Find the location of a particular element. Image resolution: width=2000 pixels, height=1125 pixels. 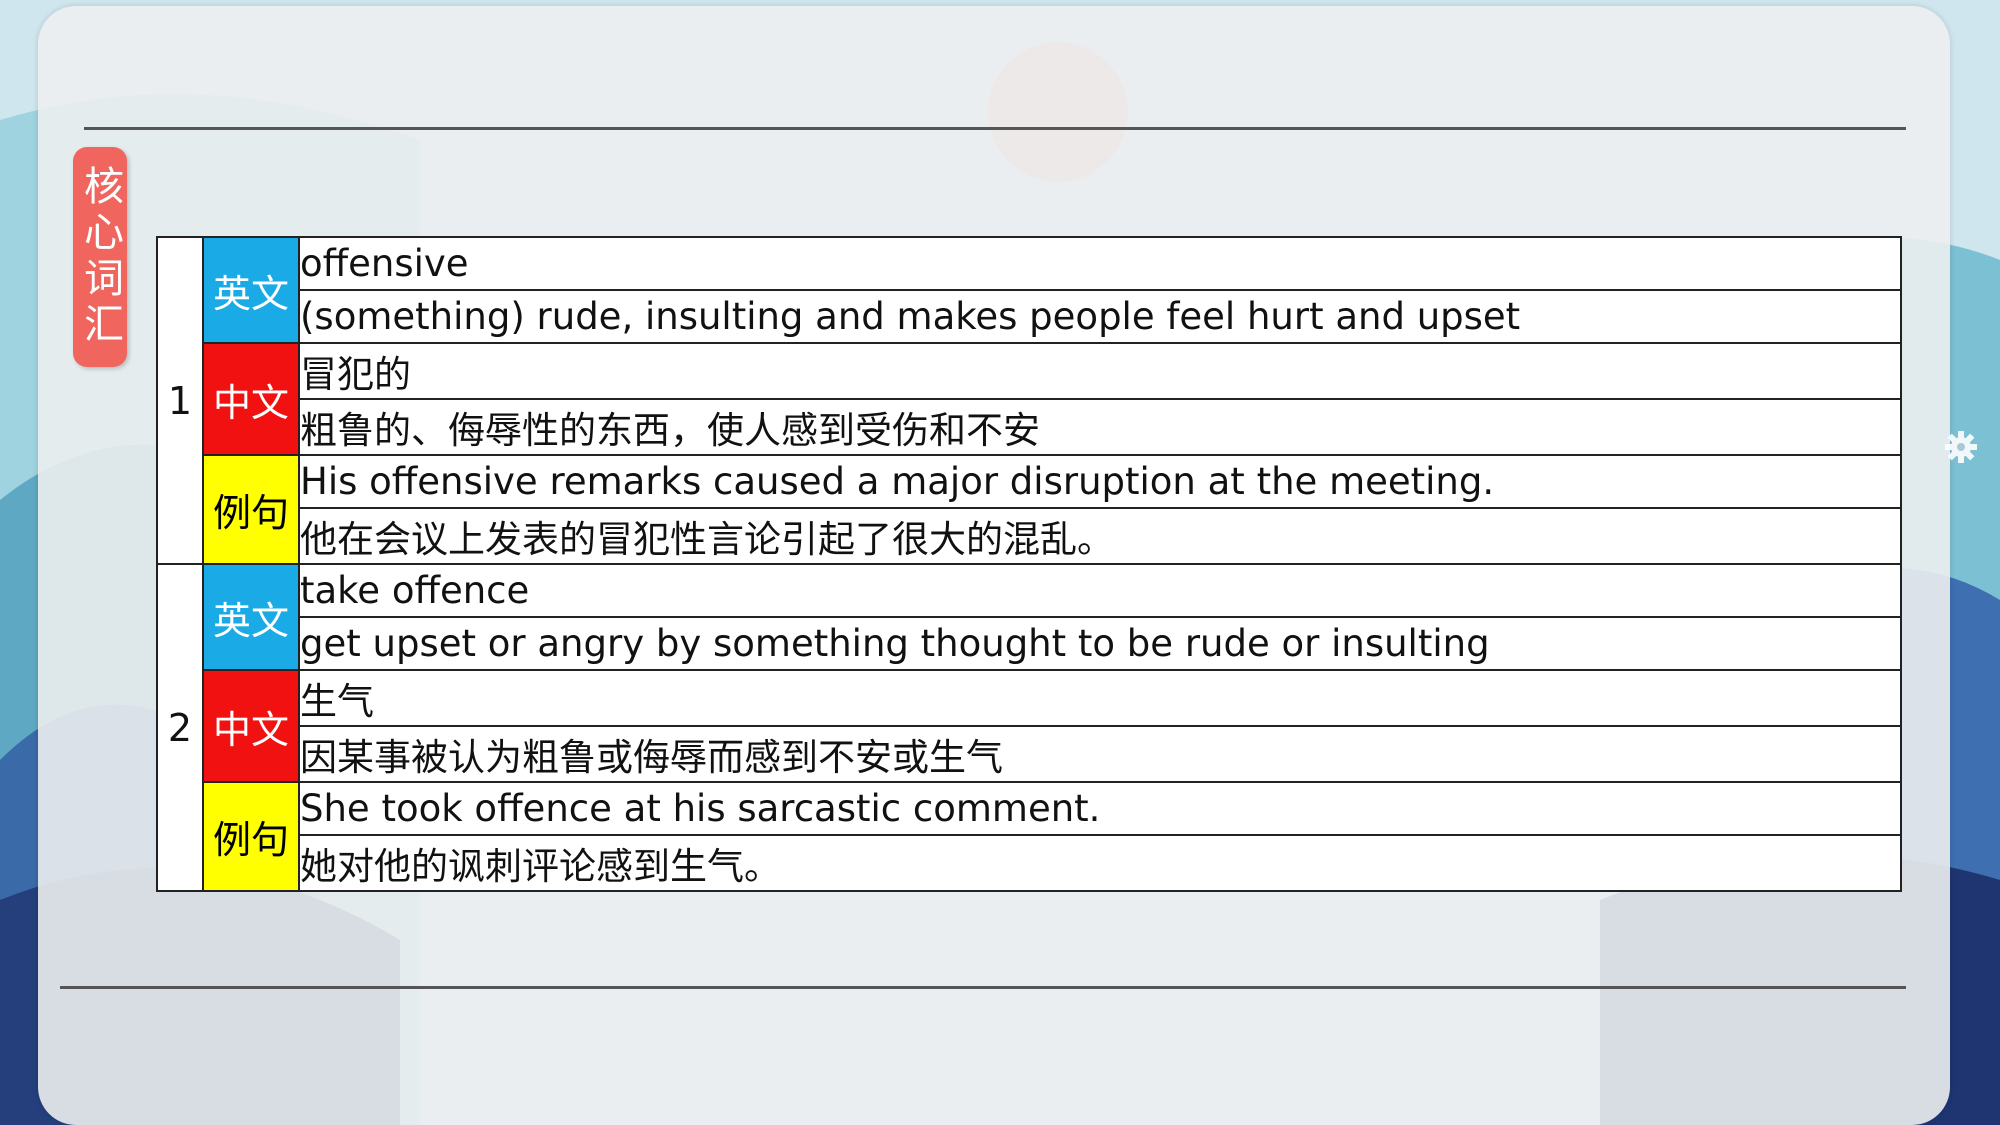

chinese-definition: 粗鲁的、侮辱性的东西，使人感到受伤和不安 is located at coordinates (1100, 427).